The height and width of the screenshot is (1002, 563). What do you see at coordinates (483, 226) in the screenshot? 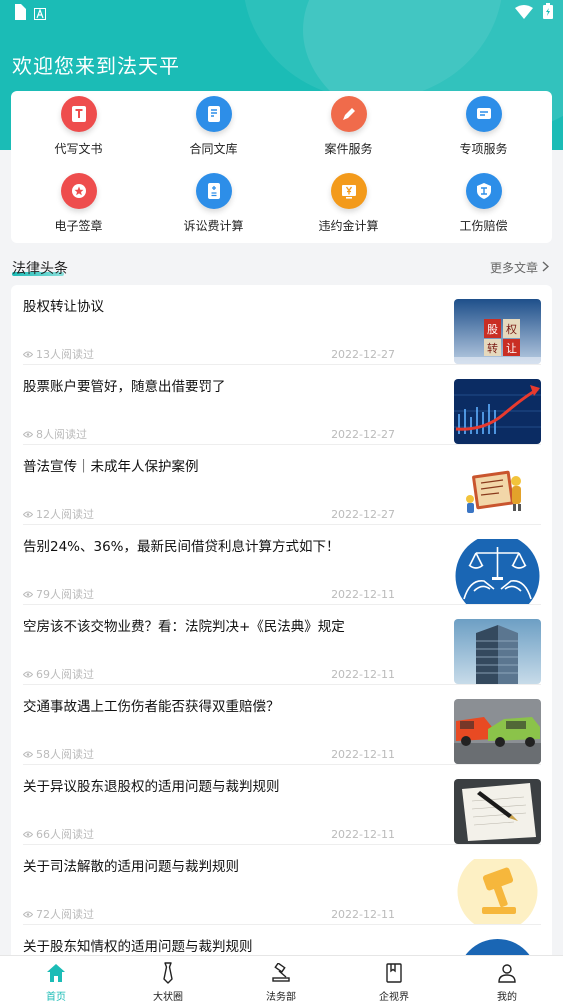
I see `service-label: 工伤赔偿` at bounding box center [483, 226].